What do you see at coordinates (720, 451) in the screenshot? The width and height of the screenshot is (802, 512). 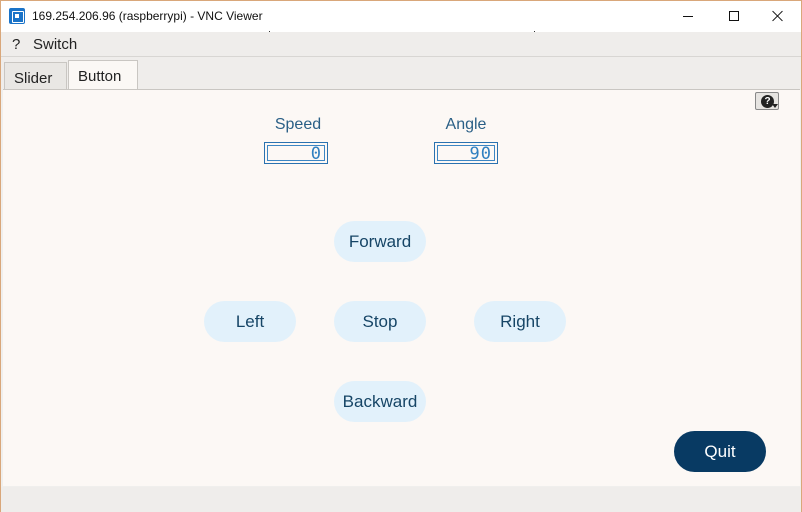 I see `quit-button: Quit` at bounding box center [720, 451].